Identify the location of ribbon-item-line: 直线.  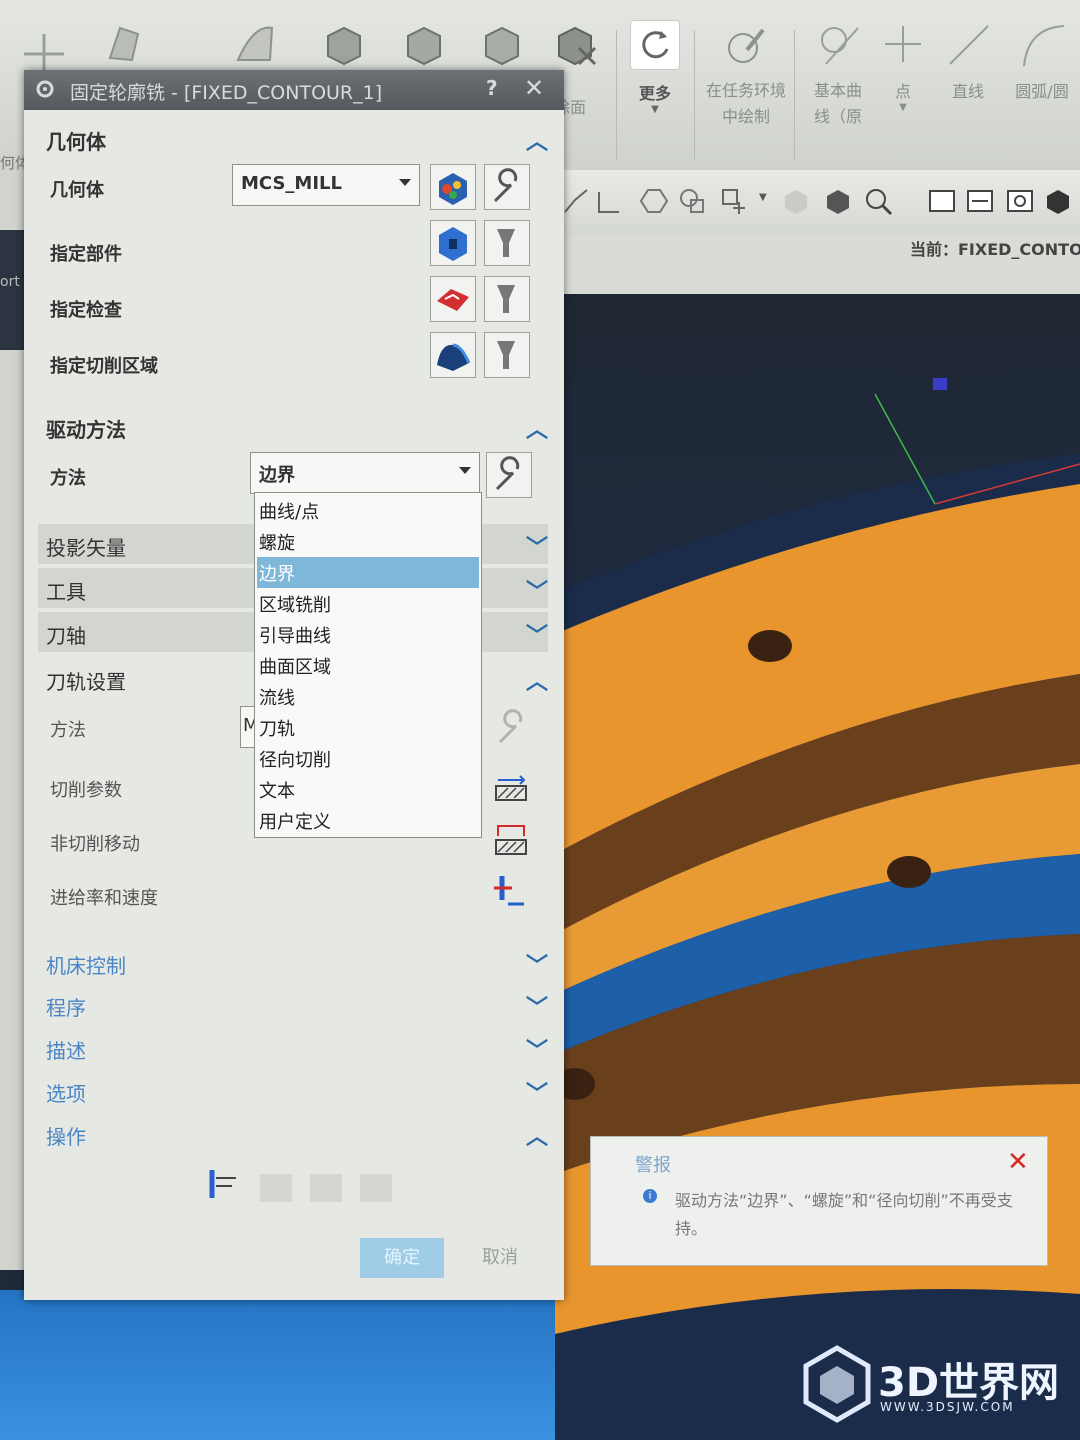
(968, 61).